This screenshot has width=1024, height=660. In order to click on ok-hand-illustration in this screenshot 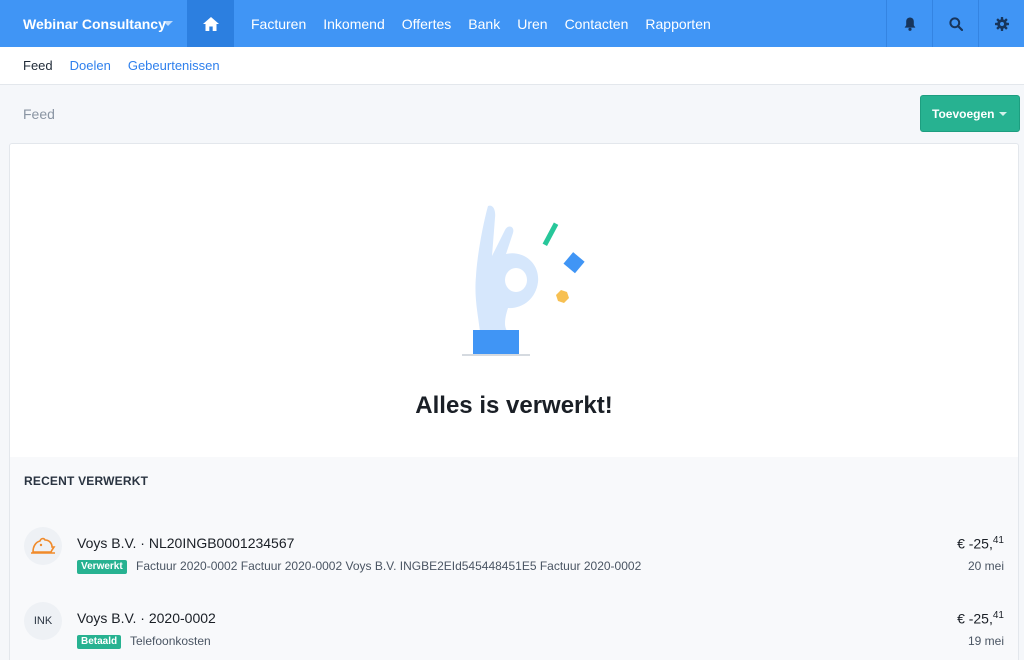, I will do `click(523, 280)`.